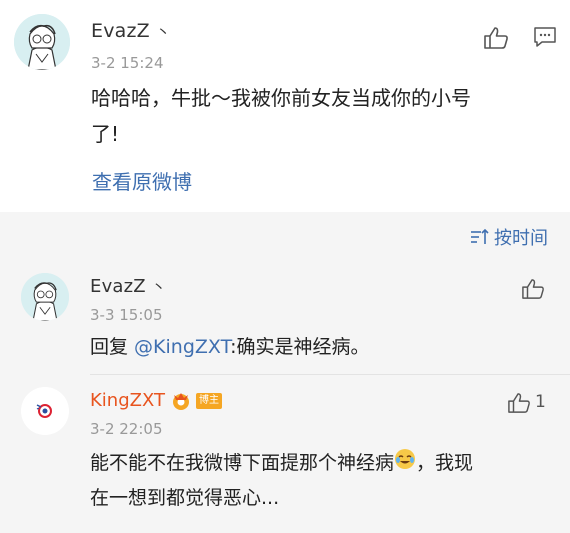 This screenshot has width=570, height=533. What do you see at coordinates (208, 400) in the screenshot?
I see `blogger-badge: 博主` at bounding box center [208, 400].